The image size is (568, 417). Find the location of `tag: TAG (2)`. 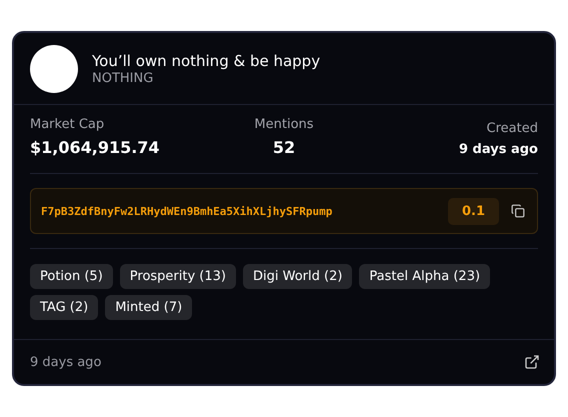

tag: TAG (2) is located at coordinates (64, 307).